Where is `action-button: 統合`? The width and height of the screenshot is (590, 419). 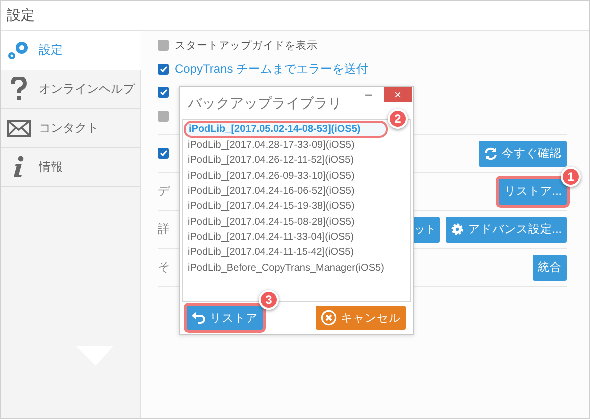
action-button: 統合 is located at coordinates (550, 267).